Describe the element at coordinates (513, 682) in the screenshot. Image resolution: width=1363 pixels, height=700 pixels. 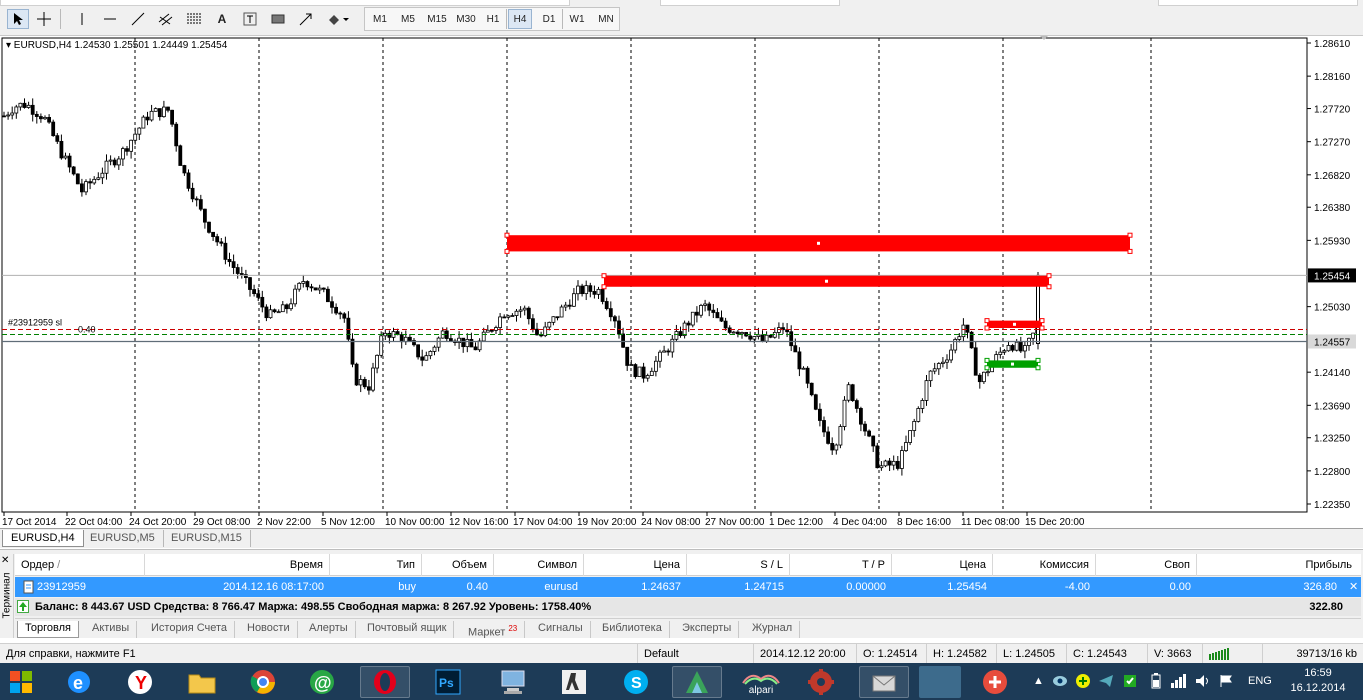
I see `taskbar-computer` at that location.